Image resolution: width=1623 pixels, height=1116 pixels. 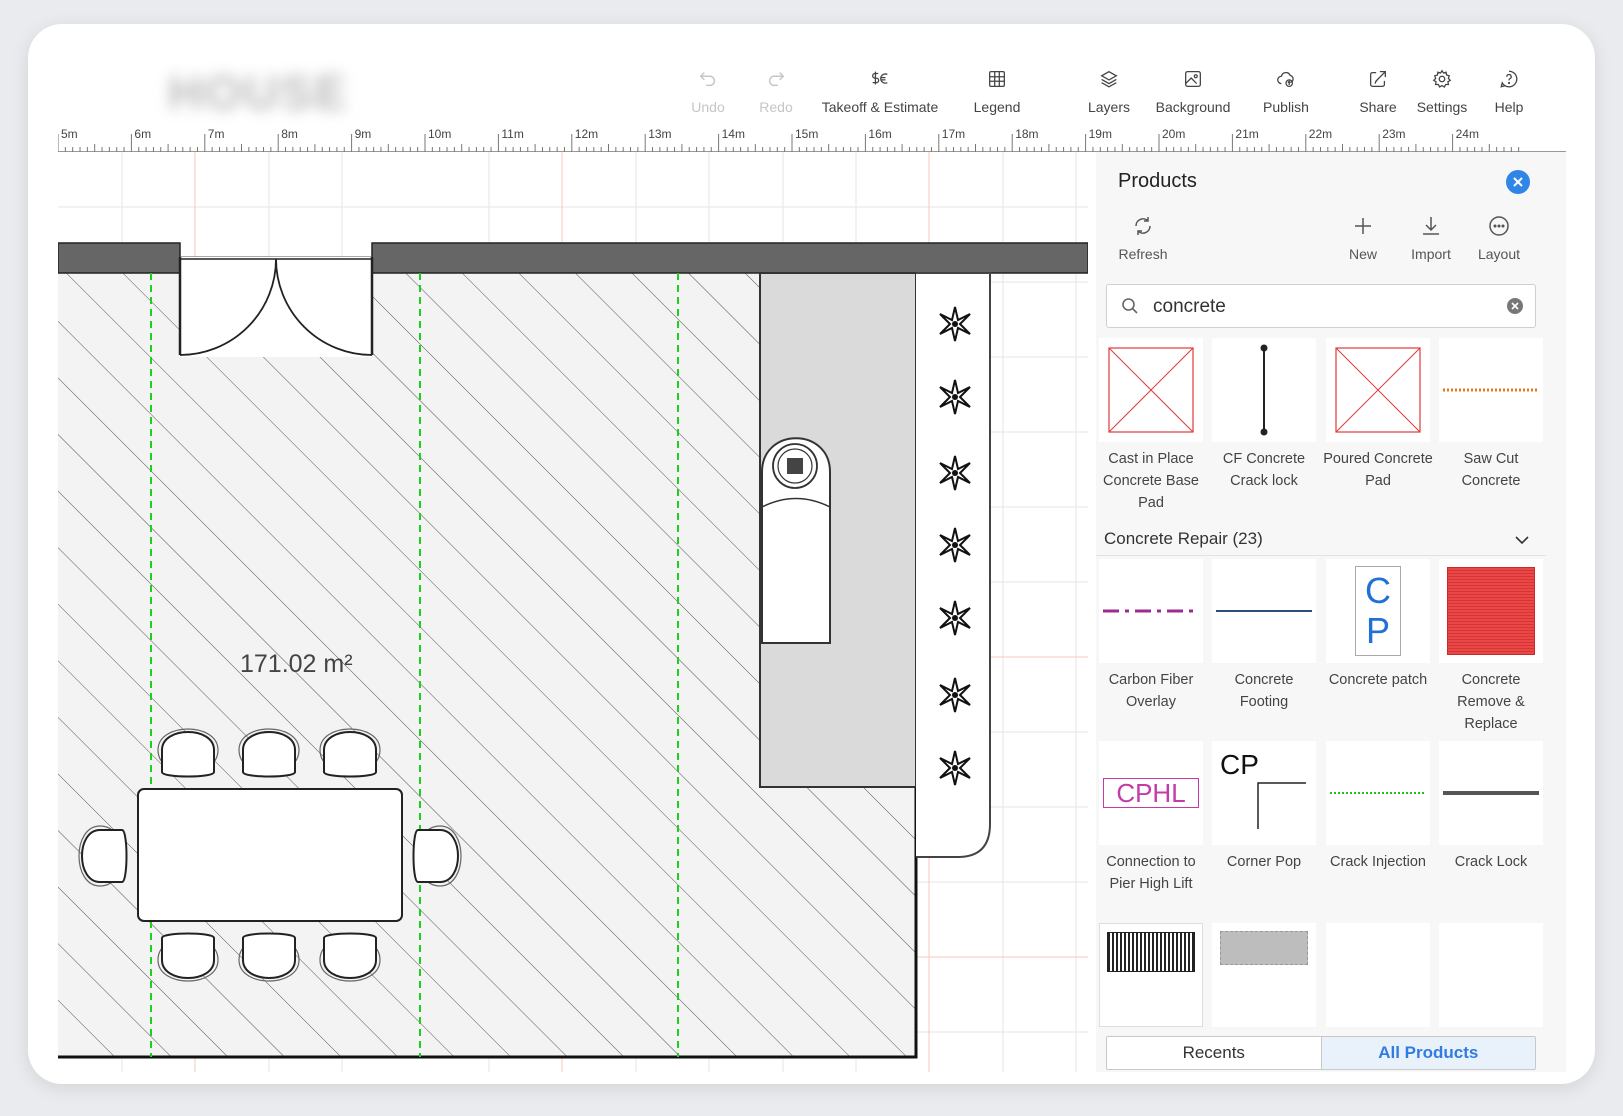 What do you see at coordinates (1151, 611) in the screenshot?
I see `dash-dot-line-symbol` at bounding box center [1151, 611].